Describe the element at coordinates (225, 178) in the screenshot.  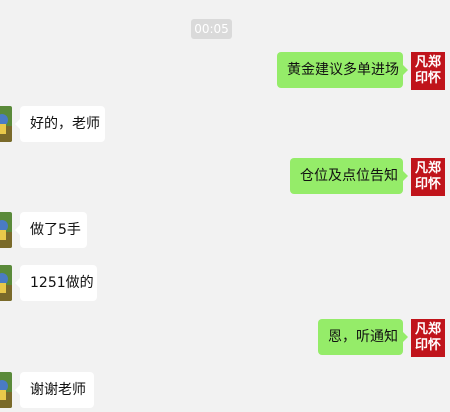
I see `message-row-sent: 仓位及点位告知 凡郑 印怀` at that location.